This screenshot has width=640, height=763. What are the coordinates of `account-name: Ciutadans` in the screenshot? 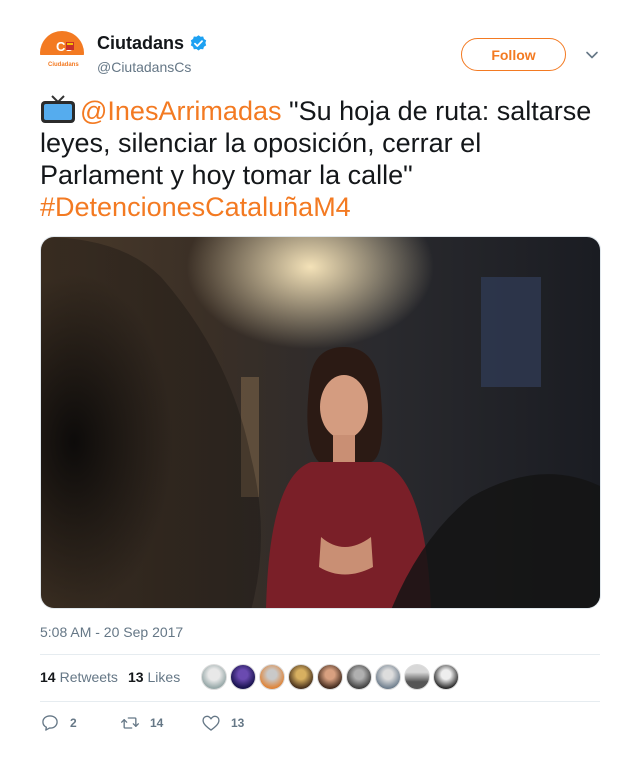 It's located at (152, 43).